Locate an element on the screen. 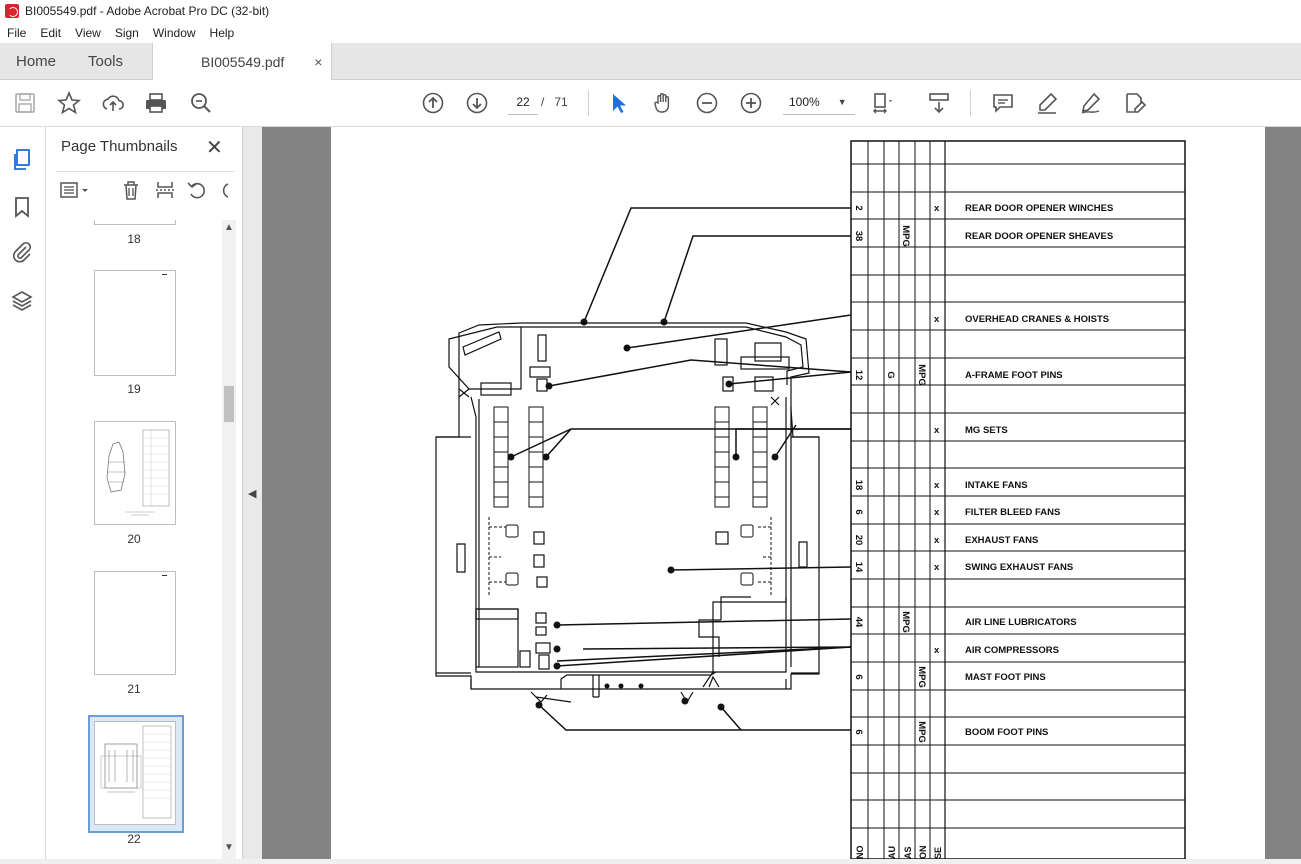 The image size is (1301, 864). document-scroll-gutter is located at coordinates (1283, 493).